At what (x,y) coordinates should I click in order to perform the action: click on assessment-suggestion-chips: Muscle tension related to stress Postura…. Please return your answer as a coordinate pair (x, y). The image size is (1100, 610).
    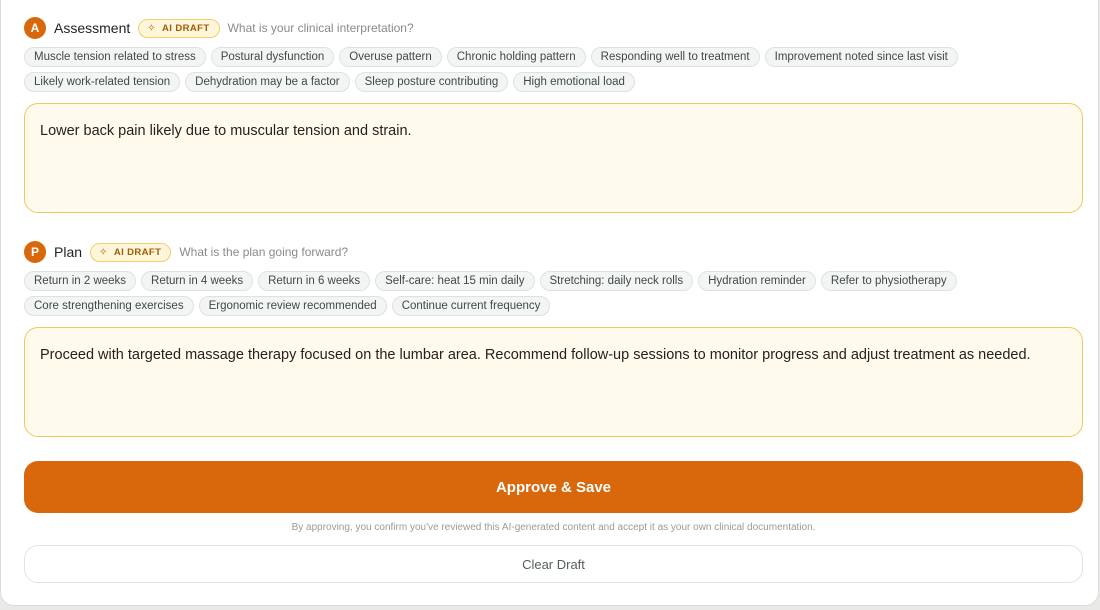
    Looking at the image, I should click on (553, 72).